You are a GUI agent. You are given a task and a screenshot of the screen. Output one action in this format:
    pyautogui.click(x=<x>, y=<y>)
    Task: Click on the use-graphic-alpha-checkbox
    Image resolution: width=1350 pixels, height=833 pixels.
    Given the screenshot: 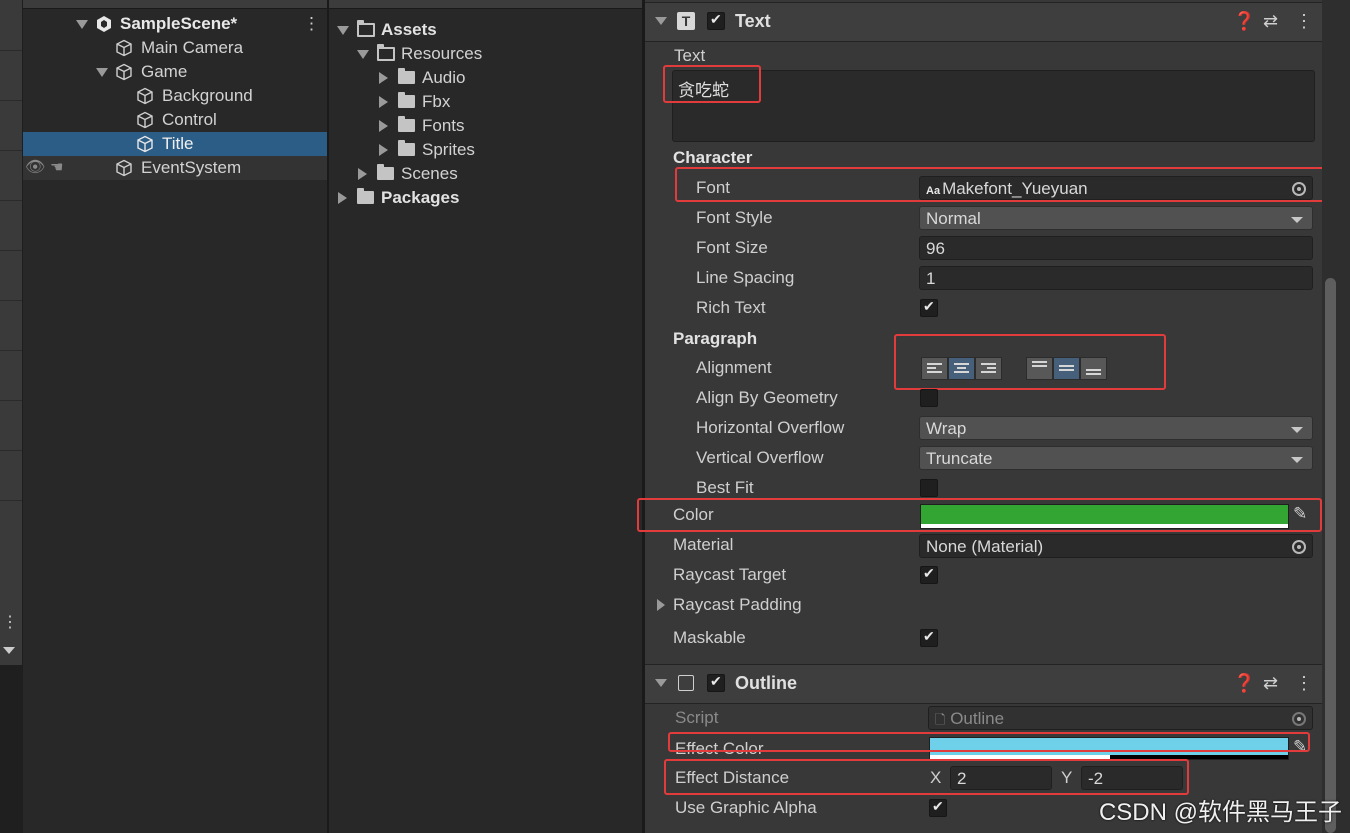 What is the action you would take?
    pyautogui.click(x=938, y=807)
    